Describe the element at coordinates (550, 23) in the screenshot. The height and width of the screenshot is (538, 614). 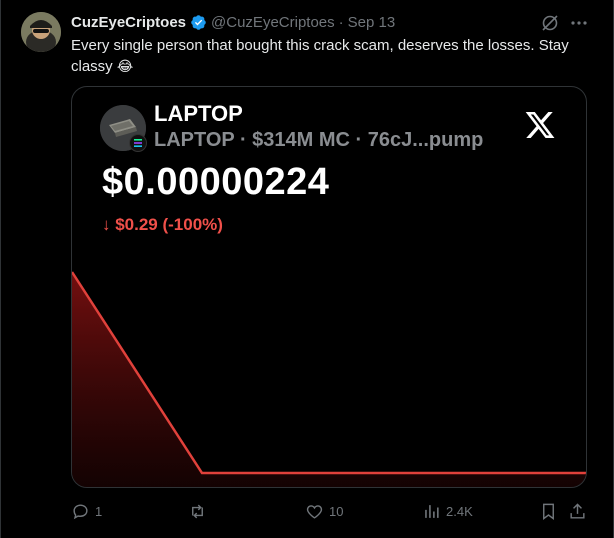
I see `grok-icon` at that location.